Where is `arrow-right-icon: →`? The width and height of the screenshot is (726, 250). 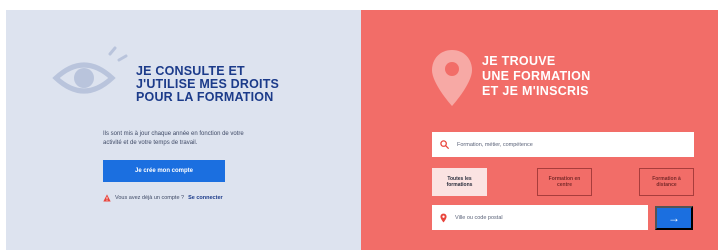 arrow-right-icon: → is located at coordinates (674, 218).